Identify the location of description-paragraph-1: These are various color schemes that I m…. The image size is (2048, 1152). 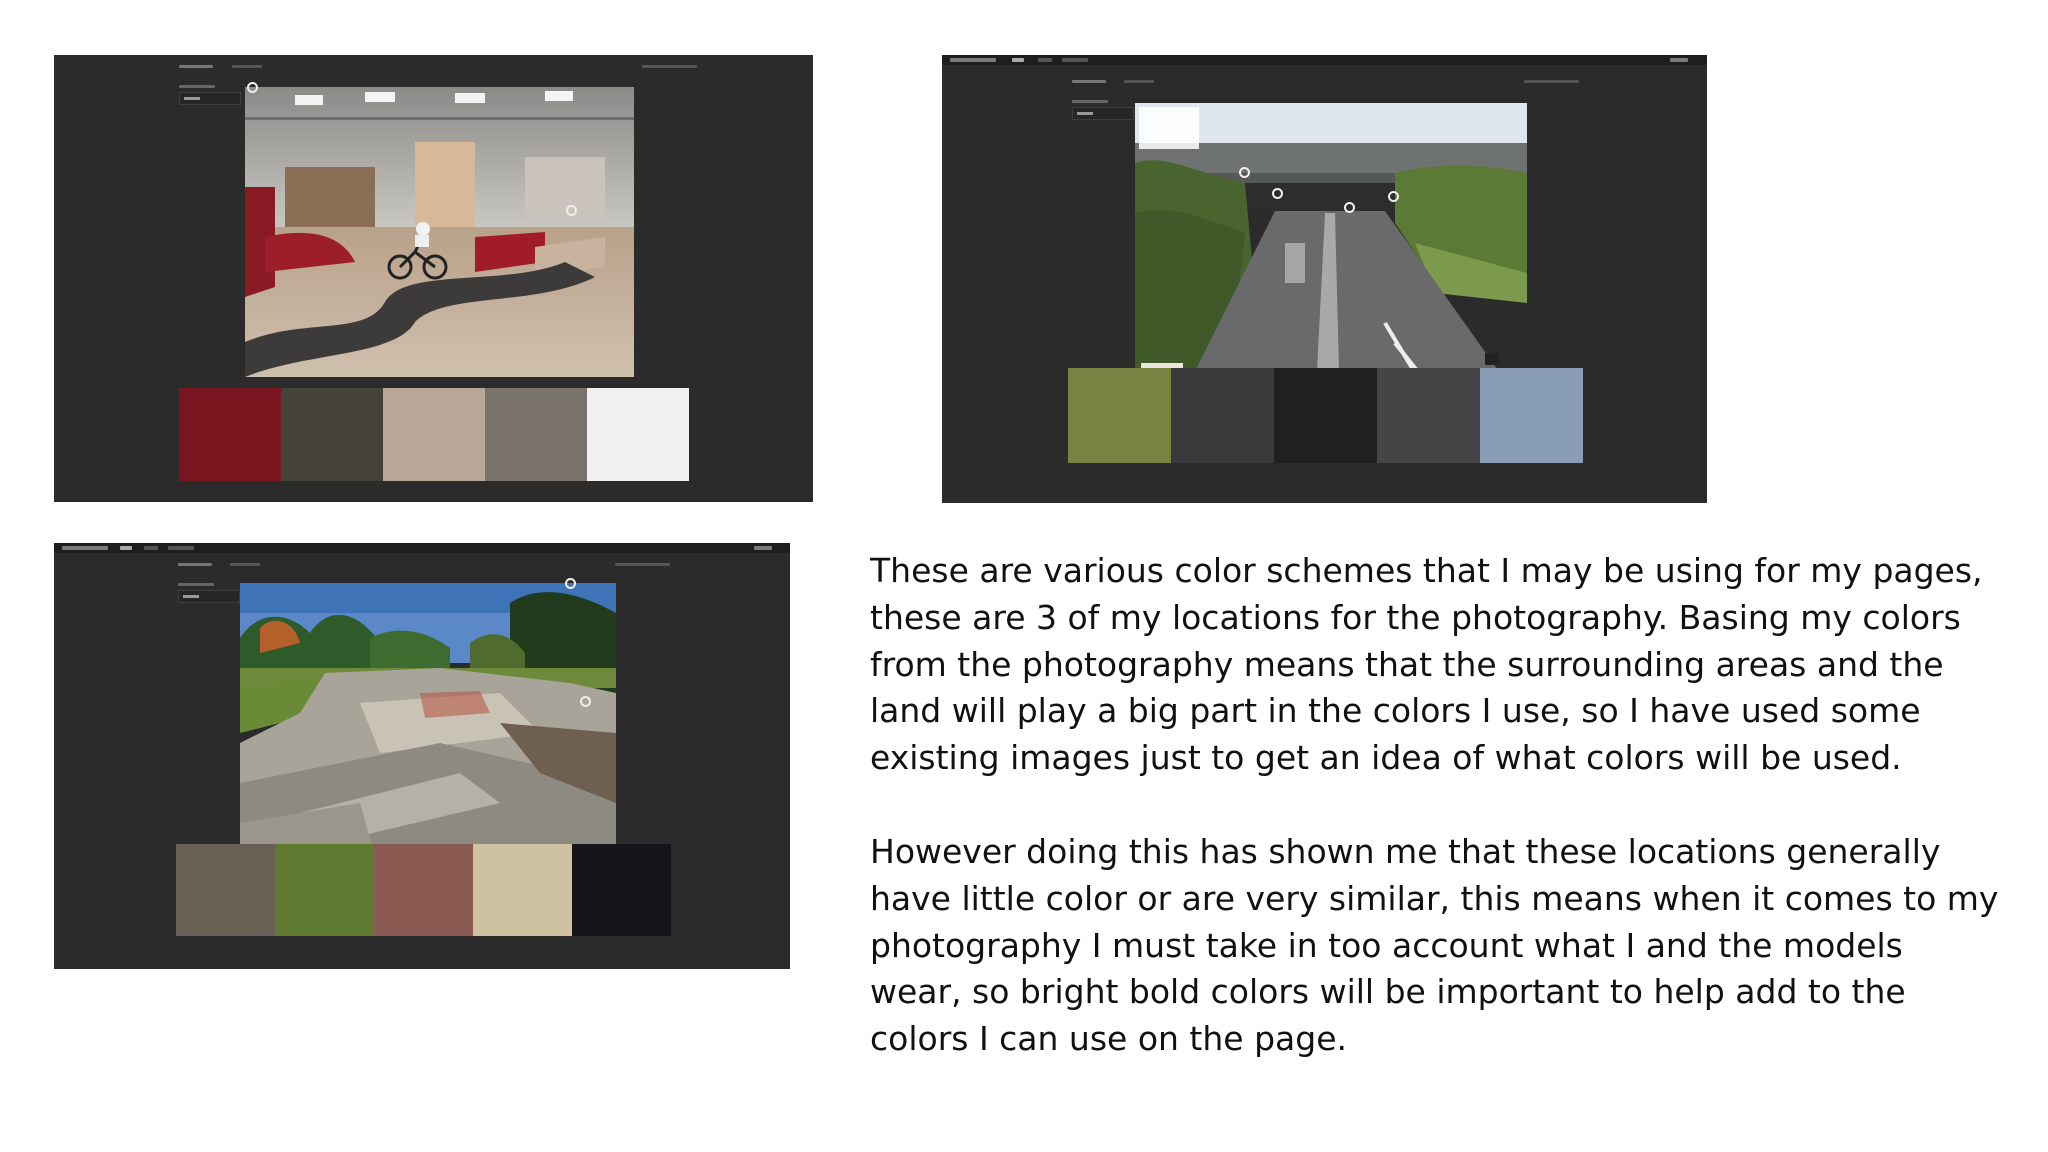
(1426, 664).